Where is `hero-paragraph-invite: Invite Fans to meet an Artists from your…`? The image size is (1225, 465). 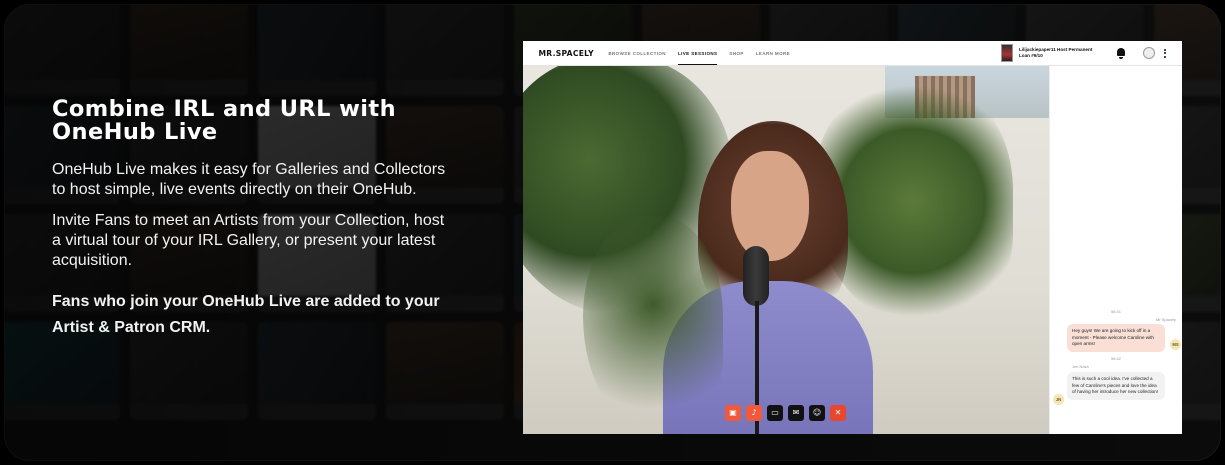 hero-paragraph-invite: Invite Fans to meet an Artists from your… is located at coordinates (248, 240).